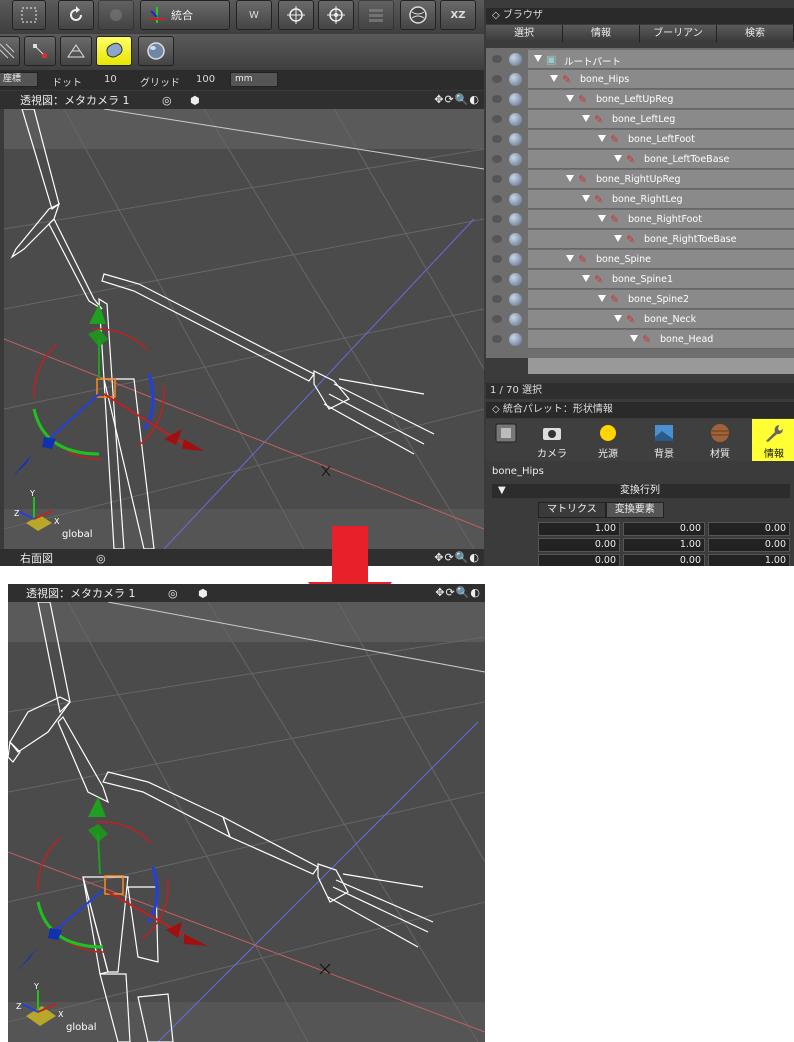 The height and width of the screenshot is (1042, 794). Describe the element at coordinates (75, 100) in the screenshot. I see `viewport-title: 透視図：メタカメラ 1` at that location.